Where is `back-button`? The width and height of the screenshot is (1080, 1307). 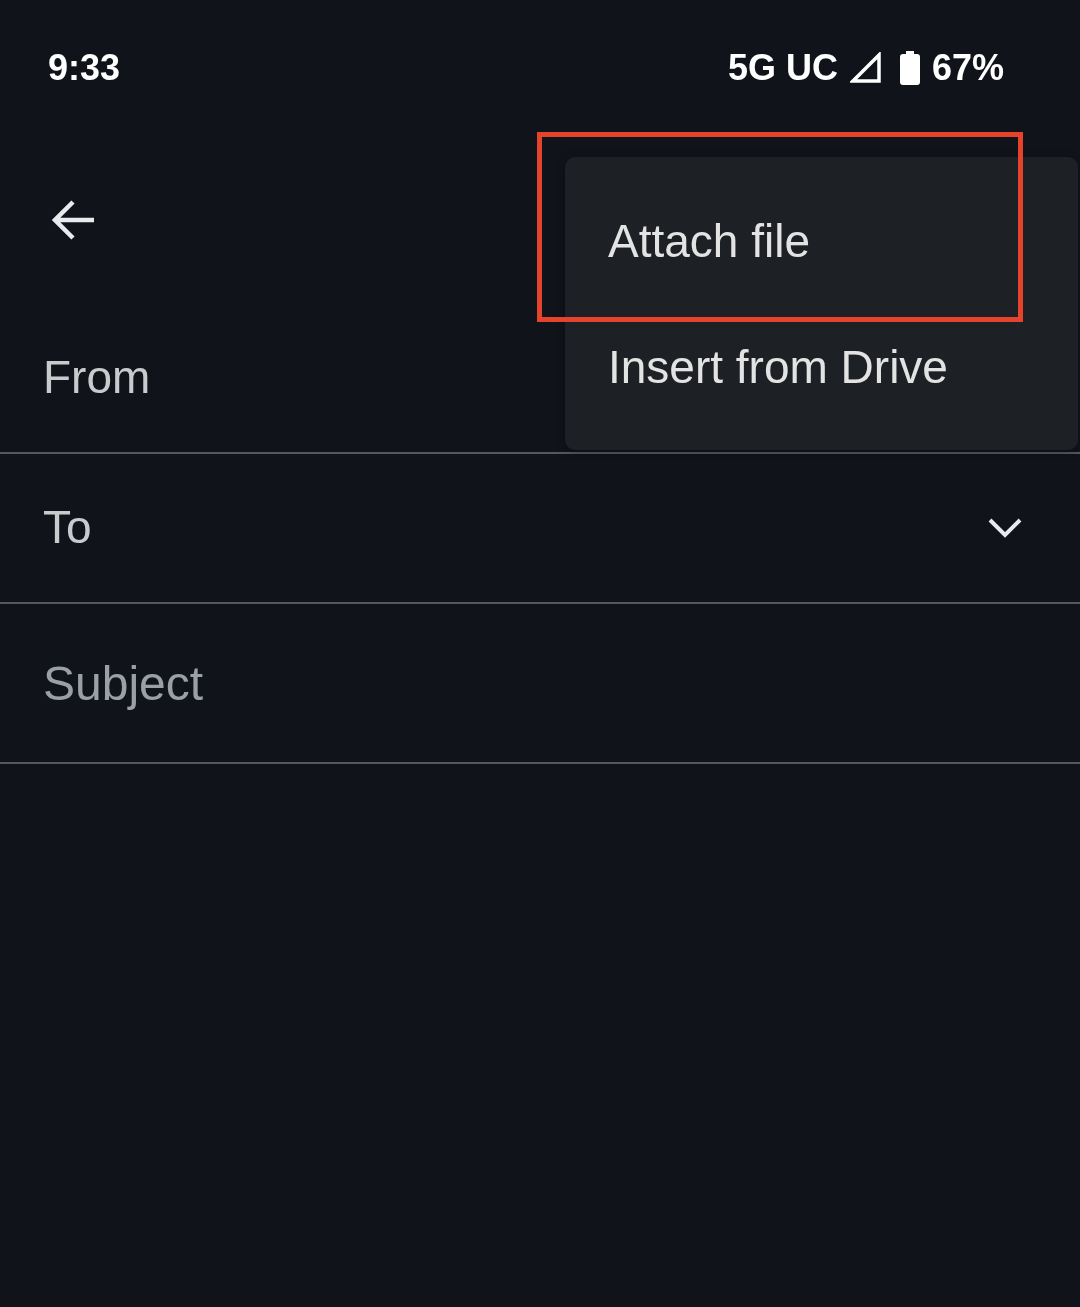
back-button is located at coordinates (74, 220).